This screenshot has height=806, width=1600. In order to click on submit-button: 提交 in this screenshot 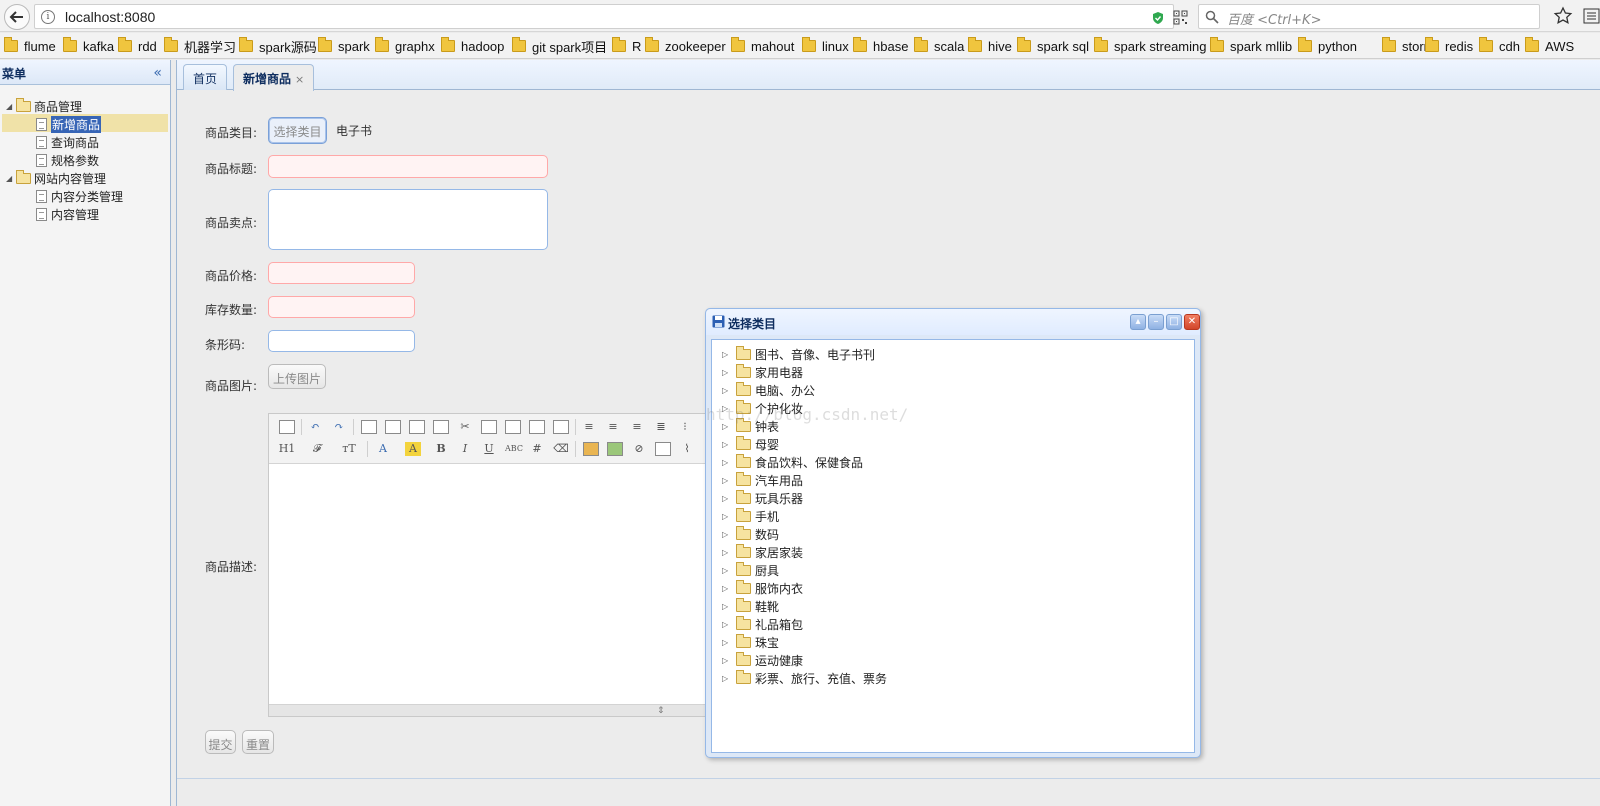, I will do `click(220, 742)`.